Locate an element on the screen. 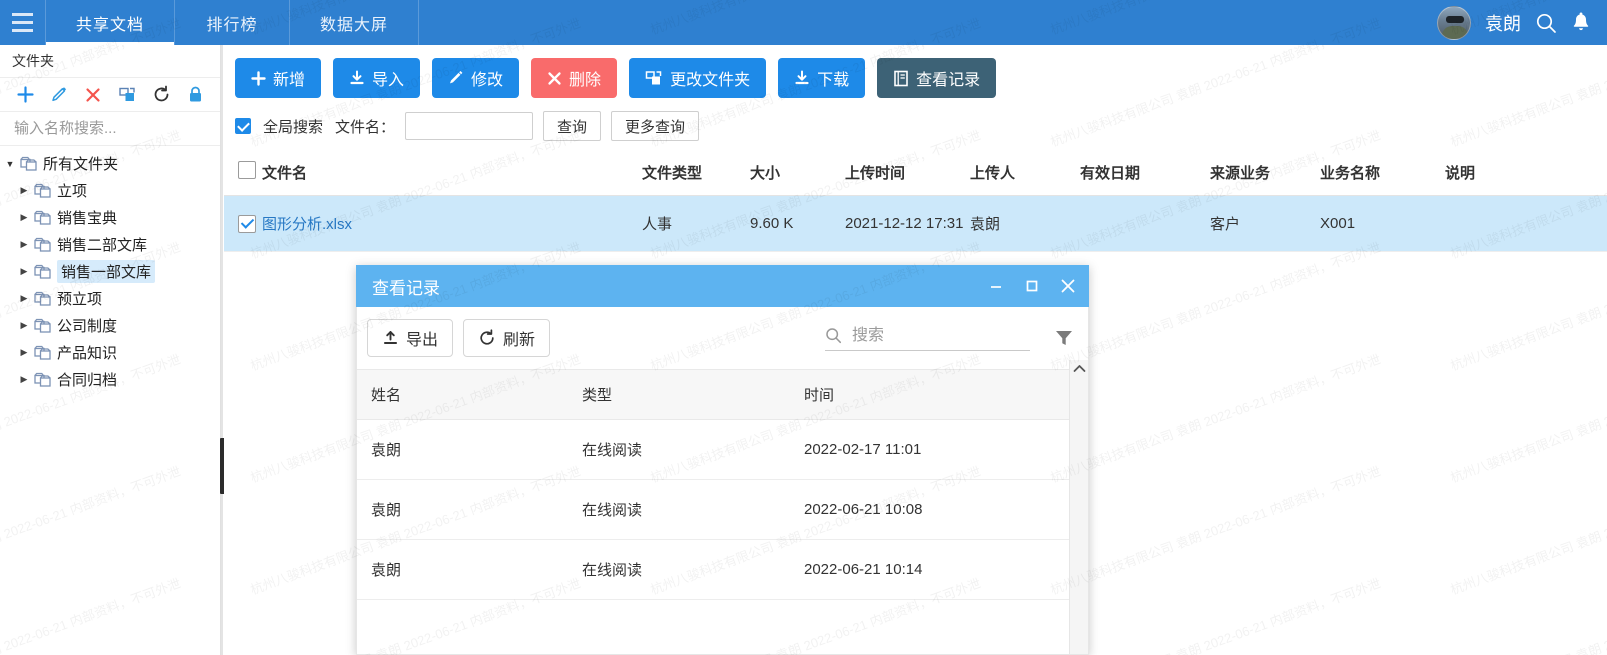 The width and height of the screenshot is (1607, 655). row-select-cell is located at coordinates (243, 223).